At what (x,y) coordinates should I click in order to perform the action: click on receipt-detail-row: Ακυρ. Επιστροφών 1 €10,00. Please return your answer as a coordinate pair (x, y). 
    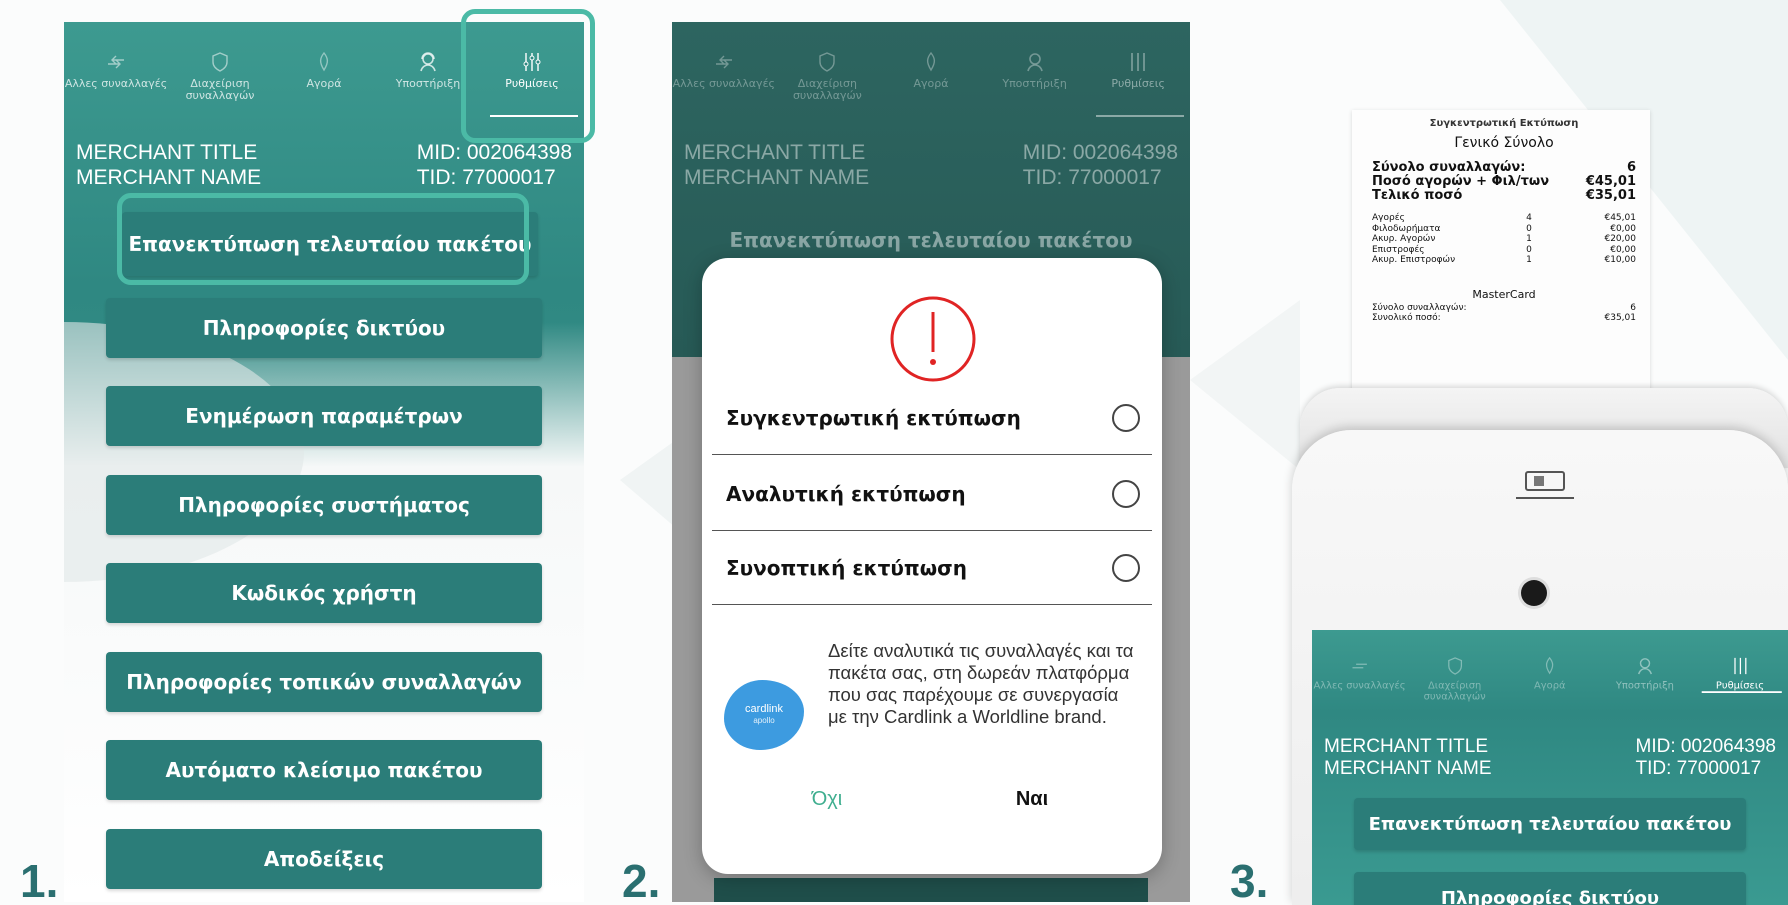
    Looking at the image, I should click on (1504, 260).